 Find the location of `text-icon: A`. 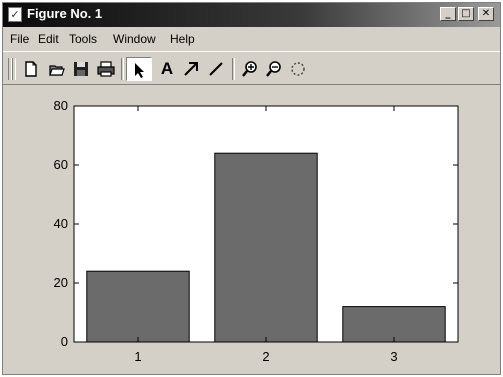

text-icon: A is located at coordinates (167, 68).